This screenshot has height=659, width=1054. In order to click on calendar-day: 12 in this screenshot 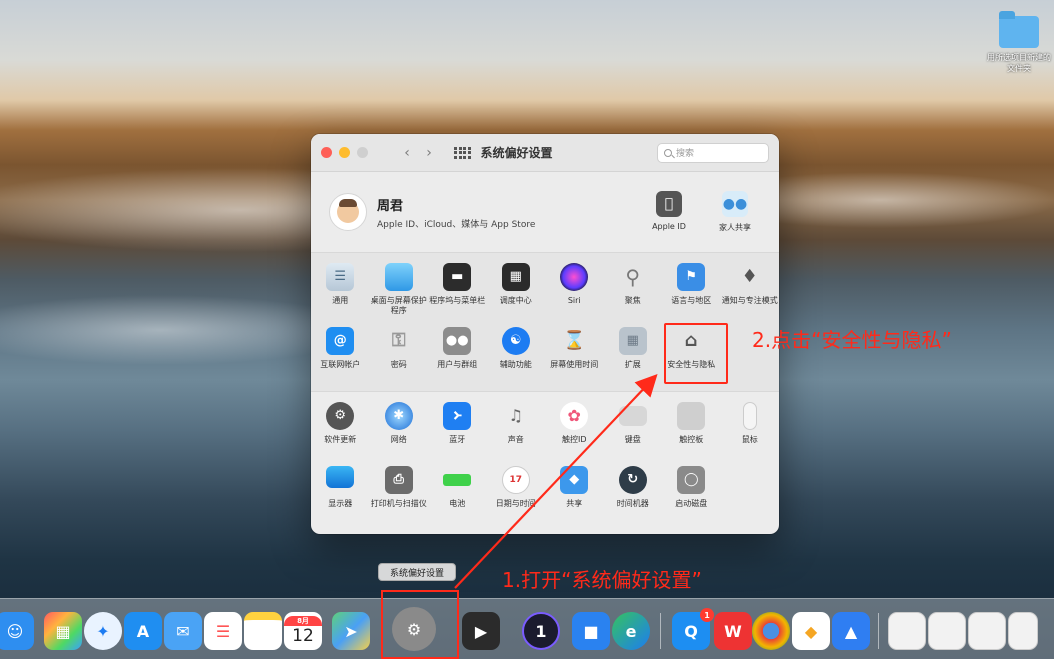, I will do `click(303, 636)`.